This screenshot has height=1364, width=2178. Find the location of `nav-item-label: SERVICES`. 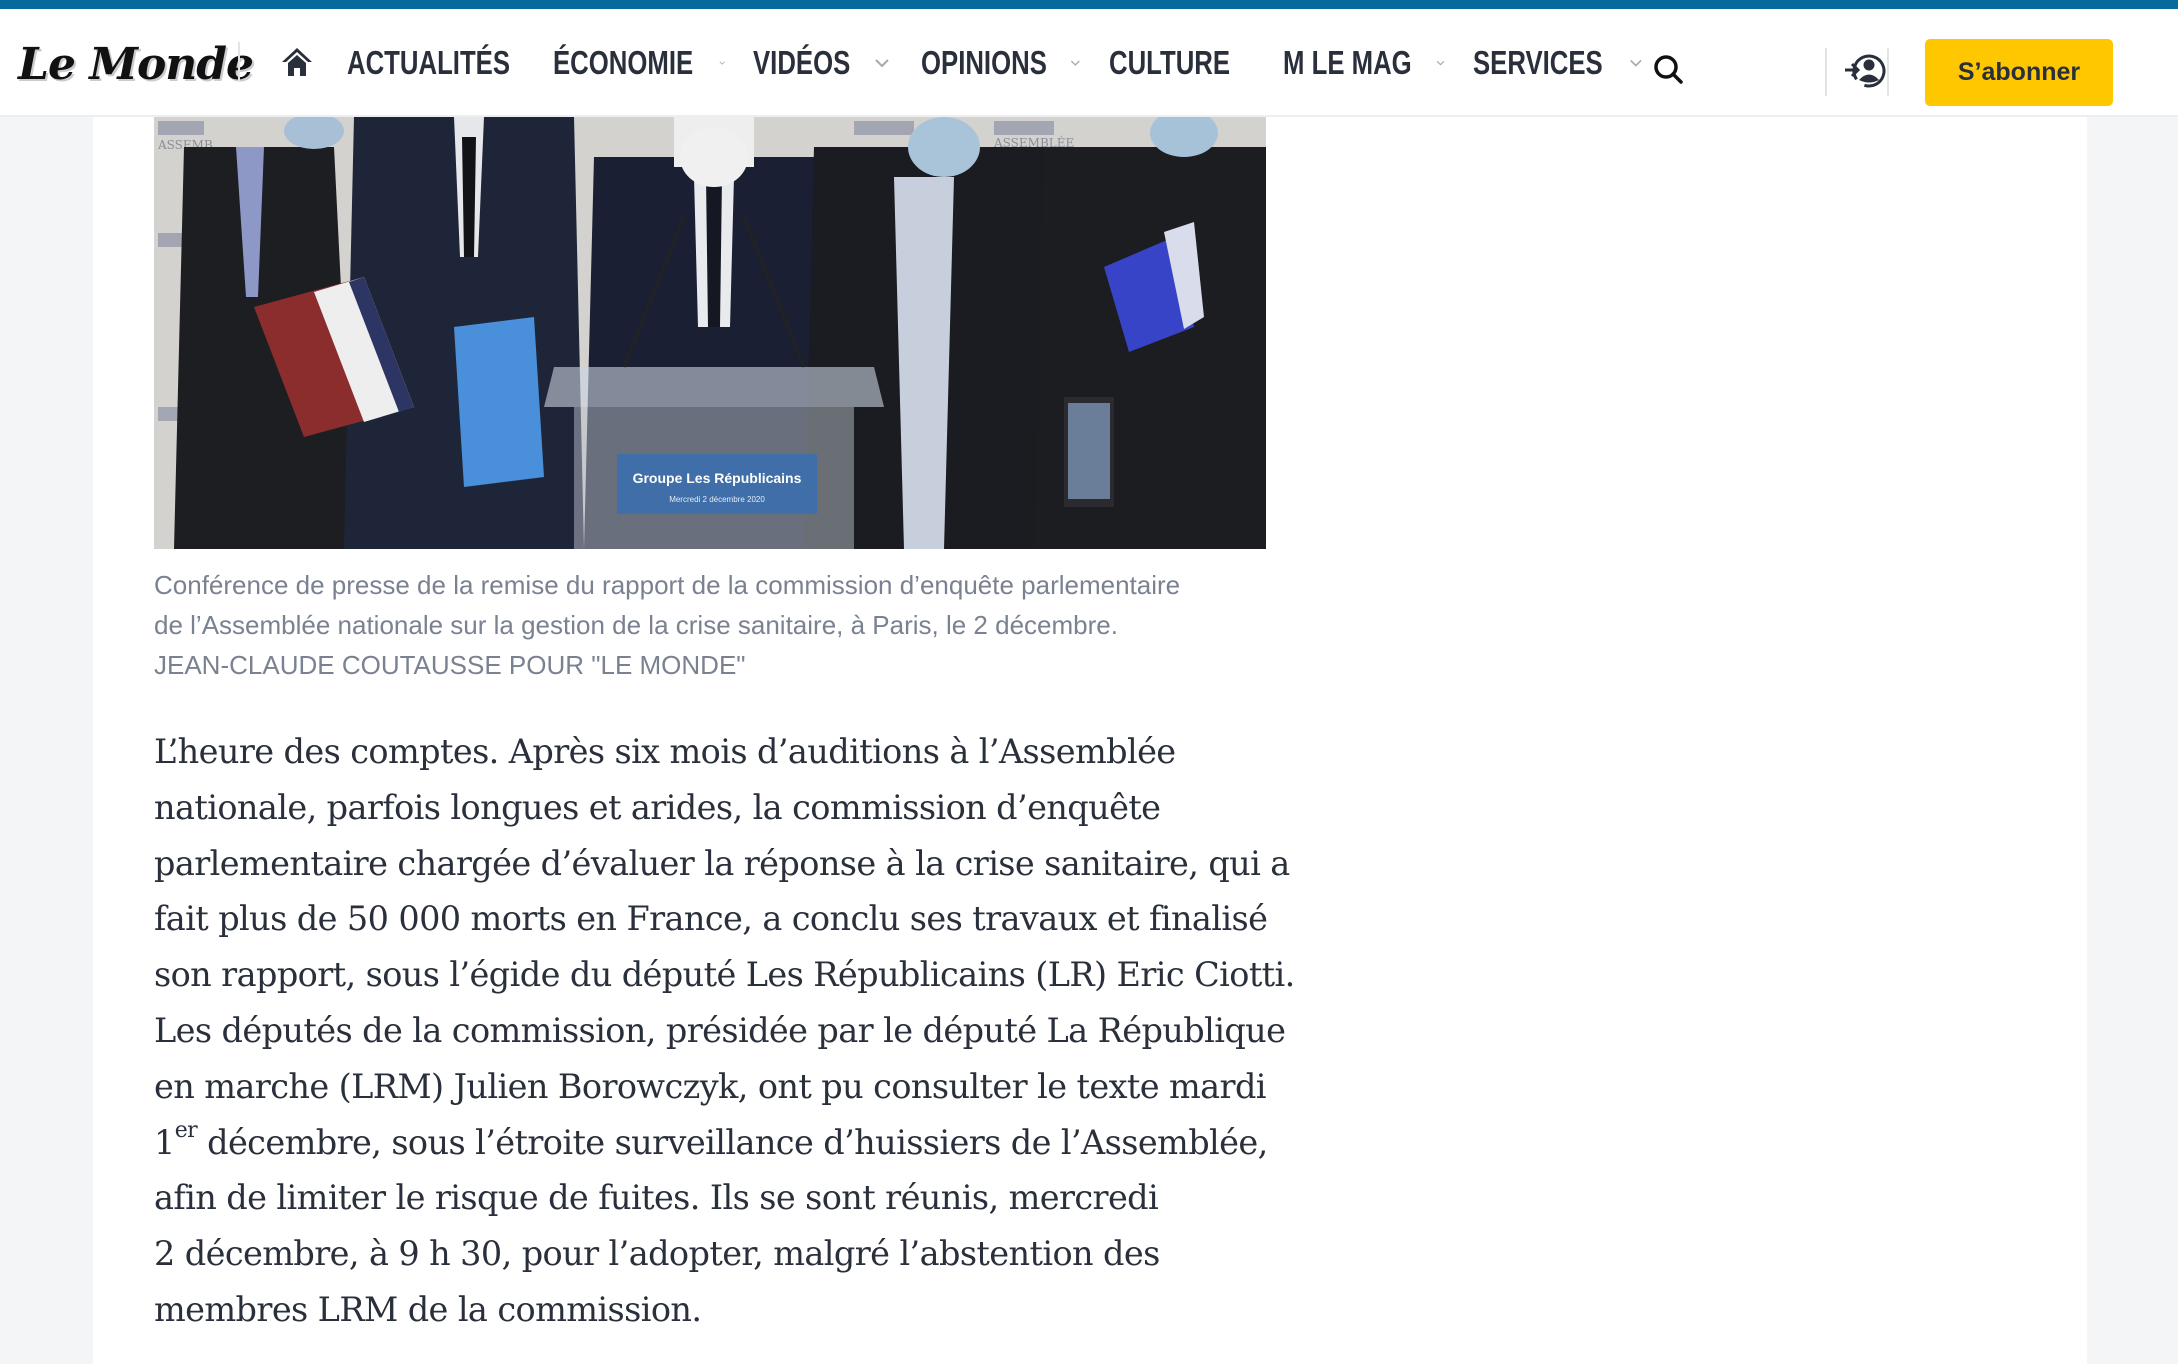

nav-item-label: SERVICES is located at coordinates (1538, 62).